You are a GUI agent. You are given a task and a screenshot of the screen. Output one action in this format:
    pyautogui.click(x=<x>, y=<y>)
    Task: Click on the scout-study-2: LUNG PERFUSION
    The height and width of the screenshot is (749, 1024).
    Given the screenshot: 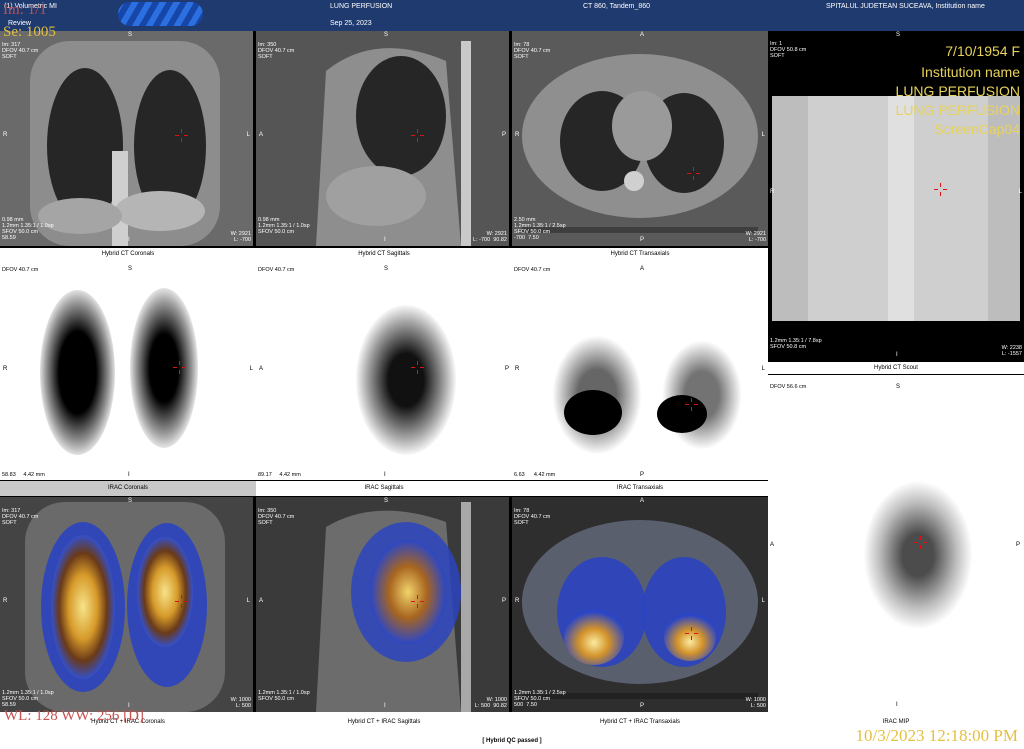 What is the action you would take?
    pyautogui.click(x=957, y=110)
    